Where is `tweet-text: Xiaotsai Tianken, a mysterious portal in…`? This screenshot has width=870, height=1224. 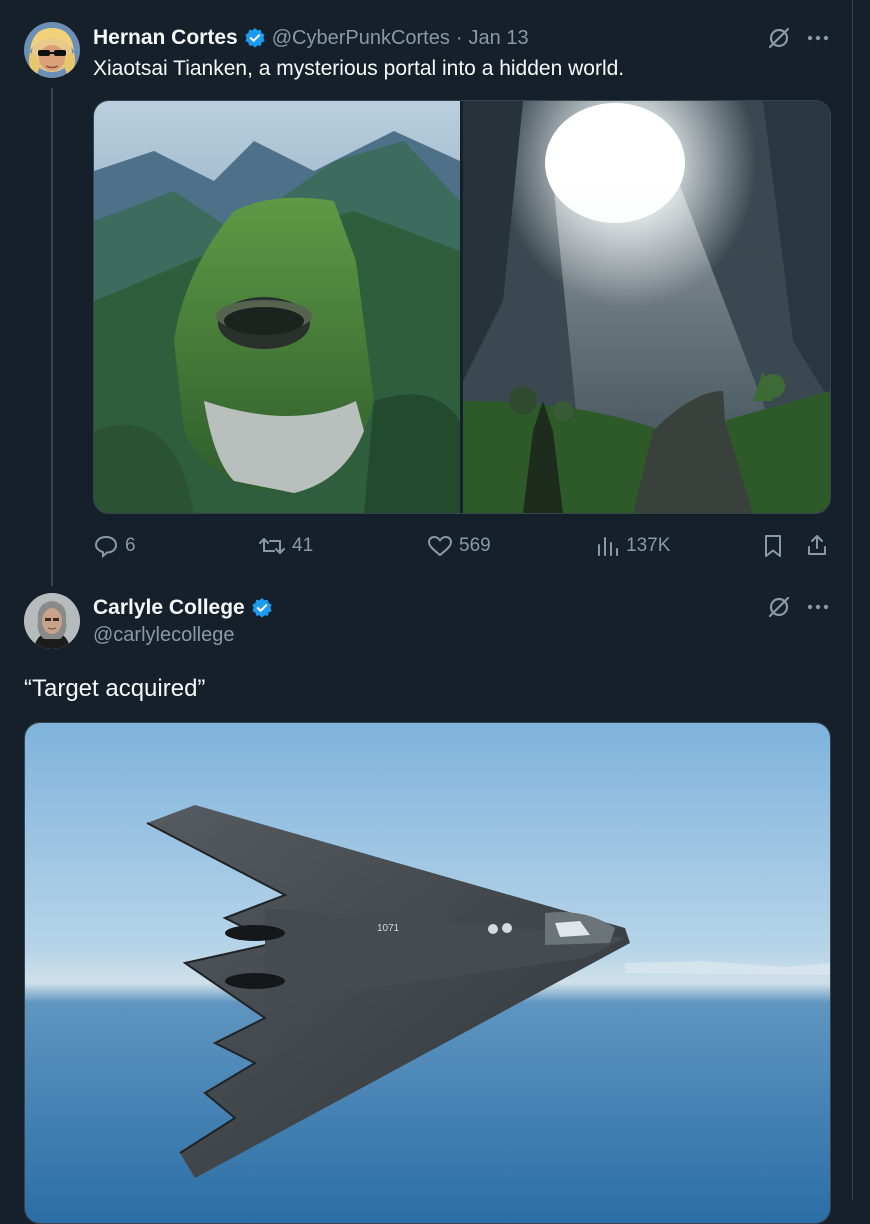 tweet-text: Xiaotsai Tianken, a mysterious portal in… is located at coordinates (359, 68).